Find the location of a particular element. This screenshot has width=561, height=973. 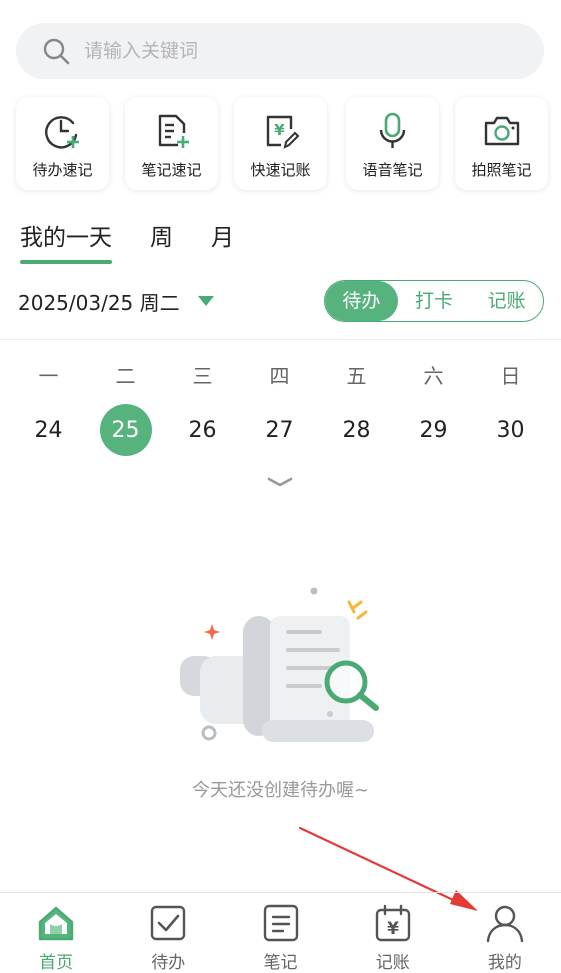

quick-bookkeeping-button: ¥ 快速记账 is located at coordinates (280, 143).